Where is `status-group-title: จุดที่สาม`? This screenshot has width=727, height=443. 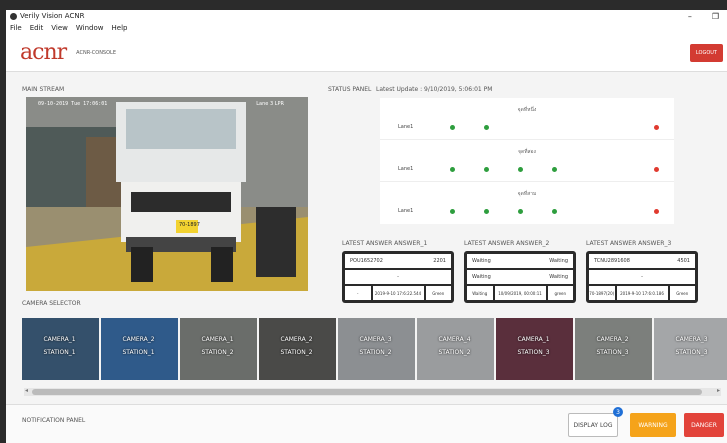 status-group-title: จุดที่สาม is located at coordinates (527, 194).